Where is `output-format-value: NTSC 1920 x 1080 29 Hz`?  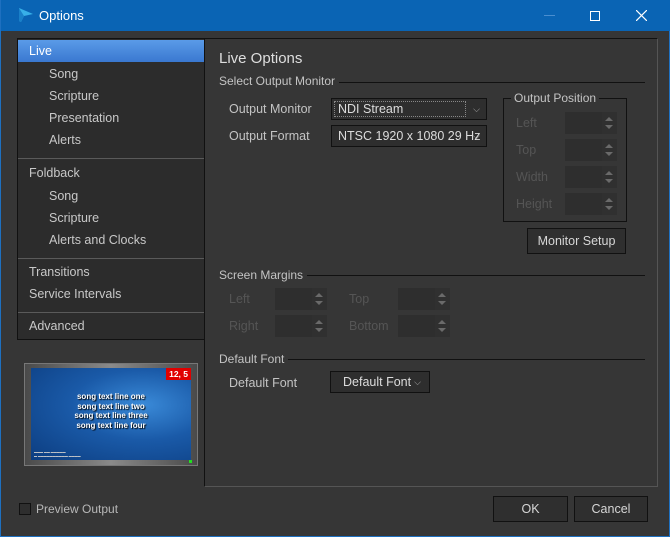
output-format-value: NTSC 1920 x 1080 29 Hz is located at coordinates (409, 136).